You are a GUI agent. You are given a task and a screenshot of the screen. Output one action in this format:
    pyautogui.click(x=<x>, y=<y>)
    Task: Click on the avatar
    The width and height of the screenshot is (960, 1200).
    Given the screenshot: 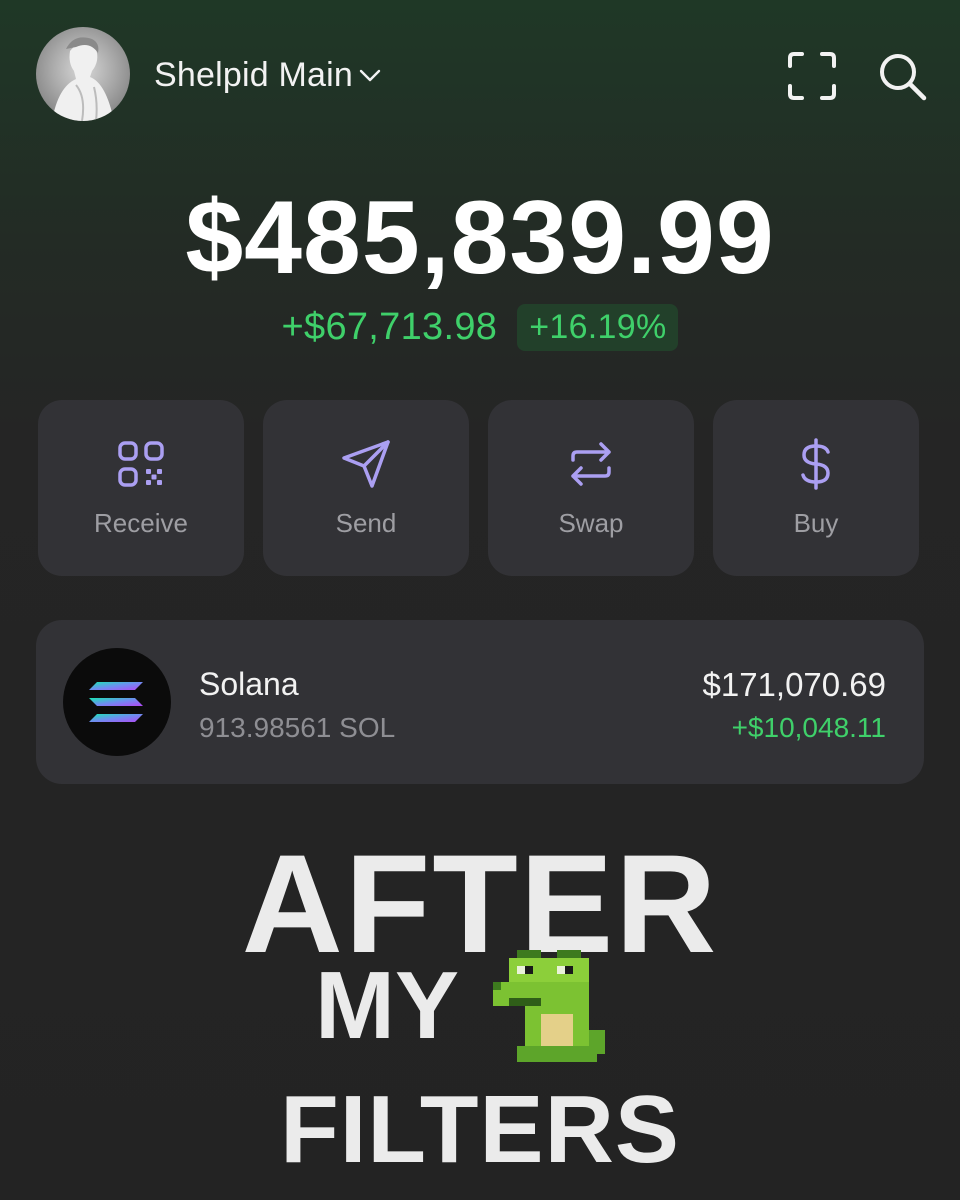 What is the action you would take?
    pyautogui.click(x=83, y=74)
    